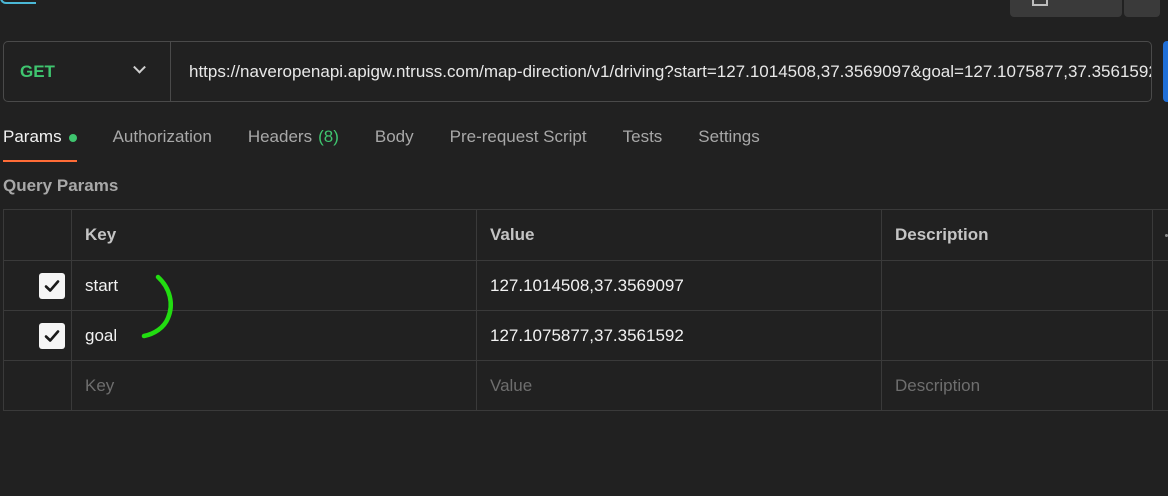  Describe the element at coordinates (328, 136) in the screenshot. I see `headers-count-badge: (8)` at that location.